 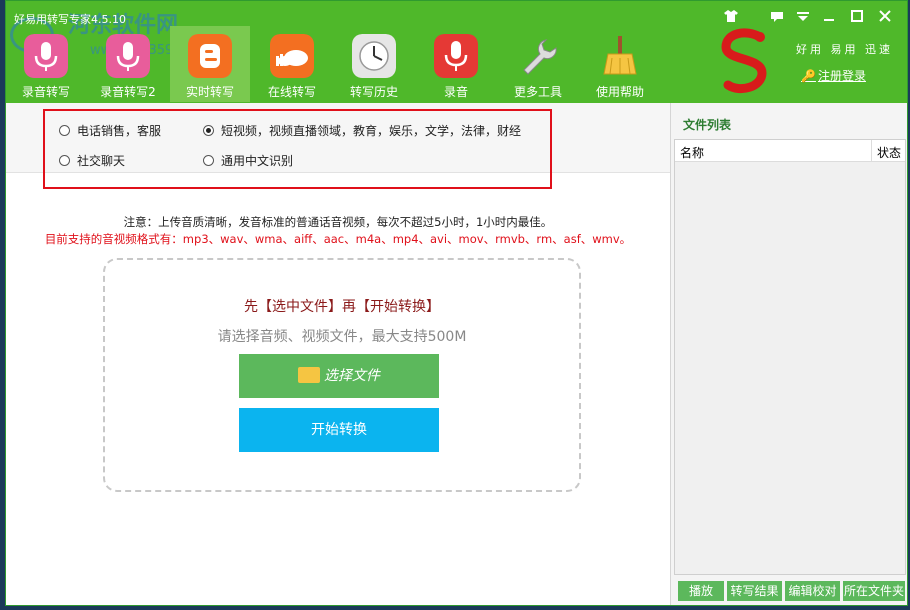 I want to click on file-list-title: 文件列表, so click(x=707, y=125).